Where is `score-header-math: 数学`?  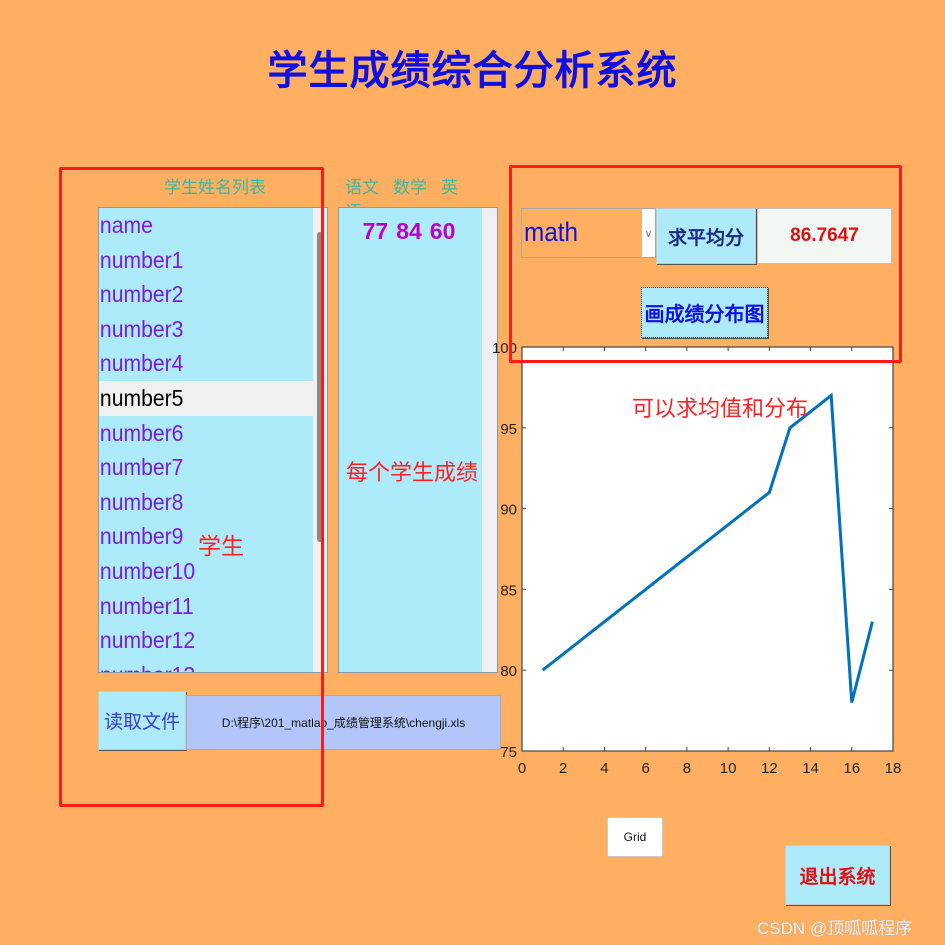 score-header-math: 数学 is located at coordinates (410, 188).